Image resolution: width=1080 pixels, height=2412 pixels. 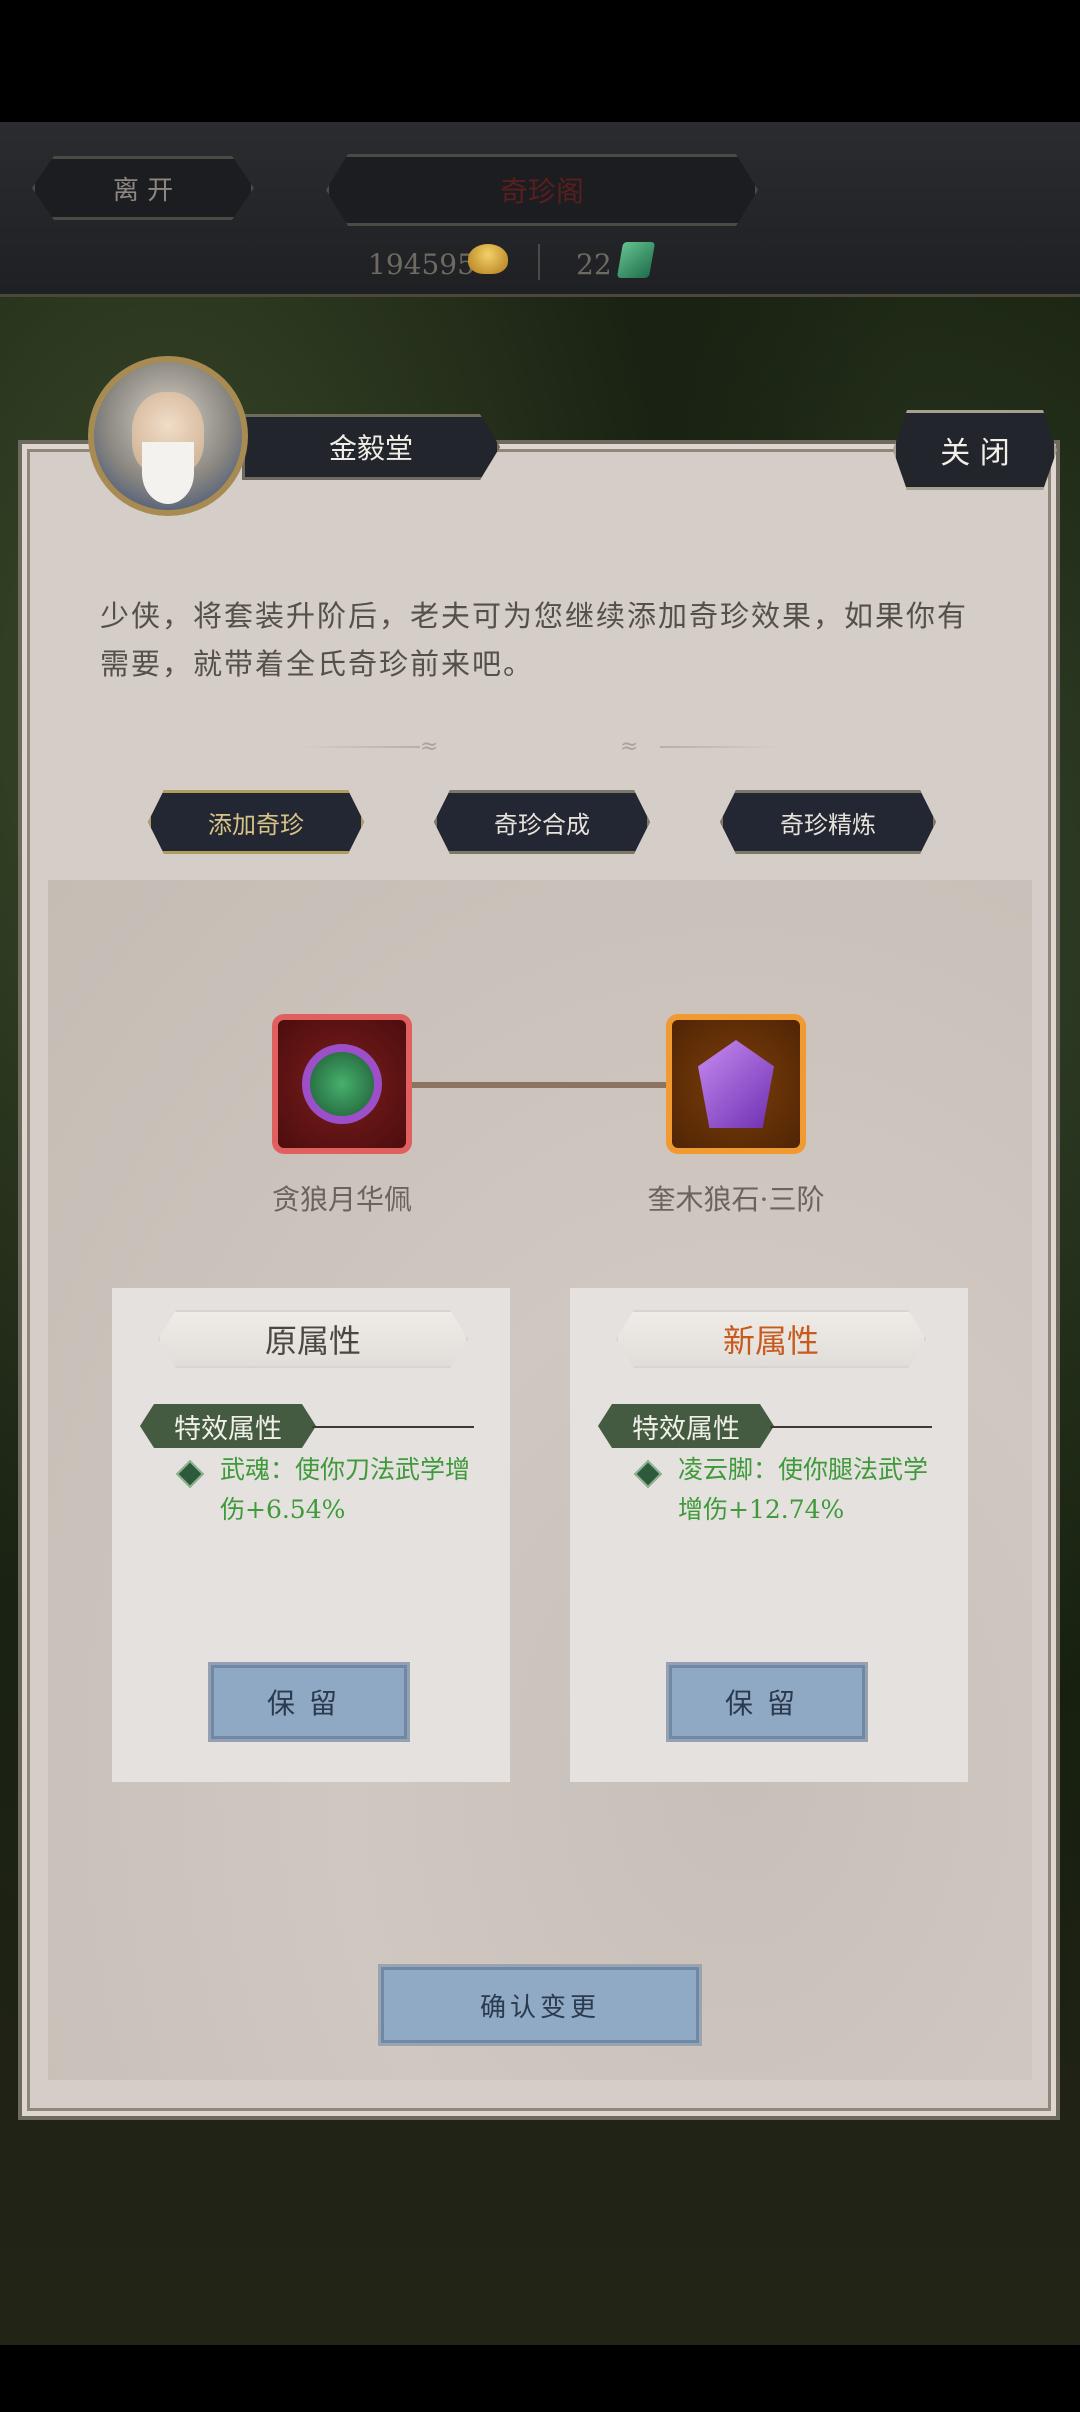 What do you see at coordinates (769, 1535) in the screenshot?
I see `new-attribute-card: 新属性 特效属性 凌云脚：使你腿法武学增伤+12.74% 保留` at bounding box center [769, 1535].